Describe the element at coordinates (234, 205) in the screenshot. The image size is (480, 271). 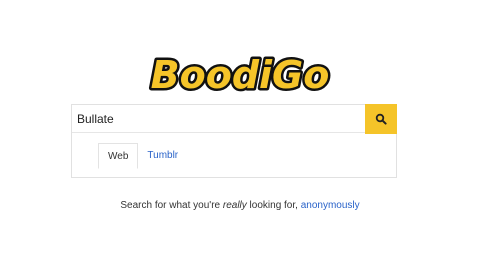
I see `tagline-emphasis: really` at that location.